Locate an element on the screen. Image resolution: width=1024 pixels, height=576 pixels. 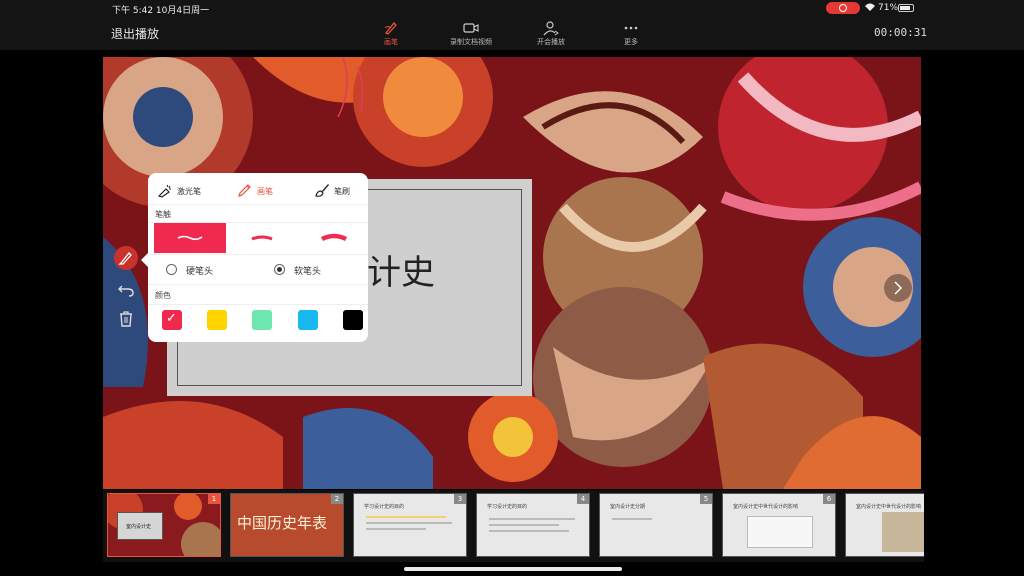
tool-record-video: 录制文档视频 is located at coordinates (471, 33).